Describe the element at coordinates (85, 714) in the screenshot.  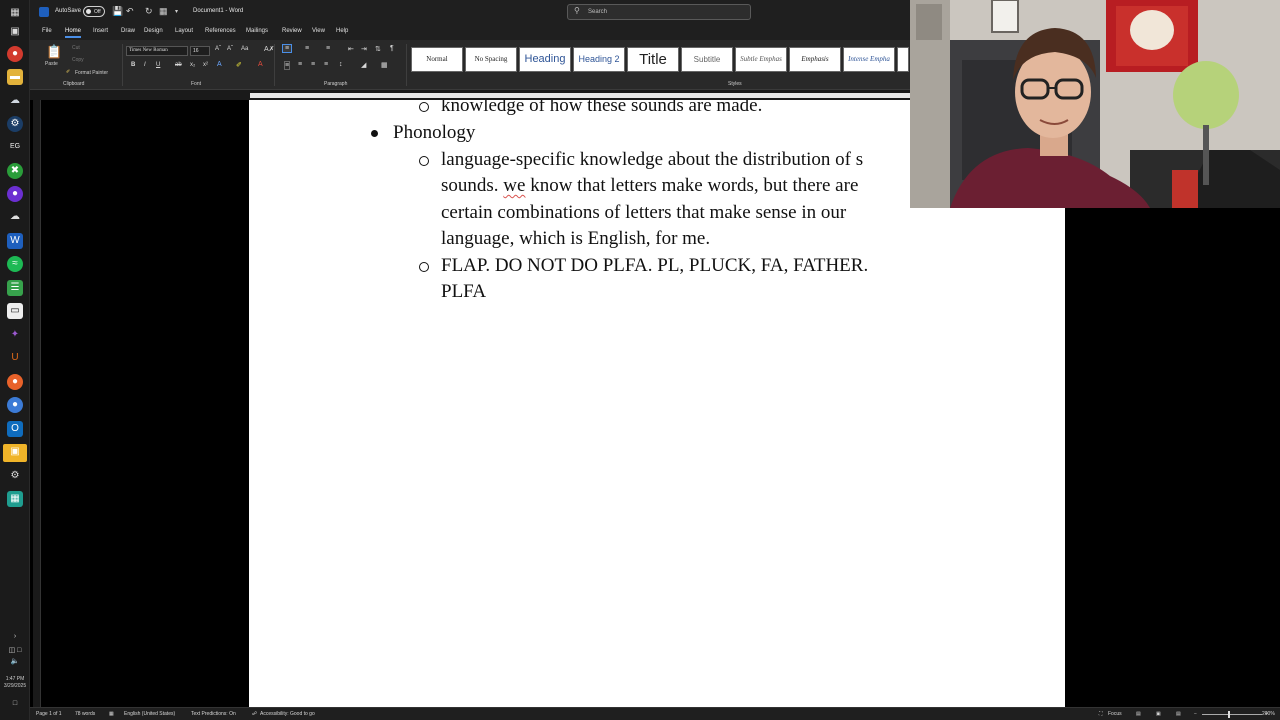
I see `word-count: 78 words` at that location.